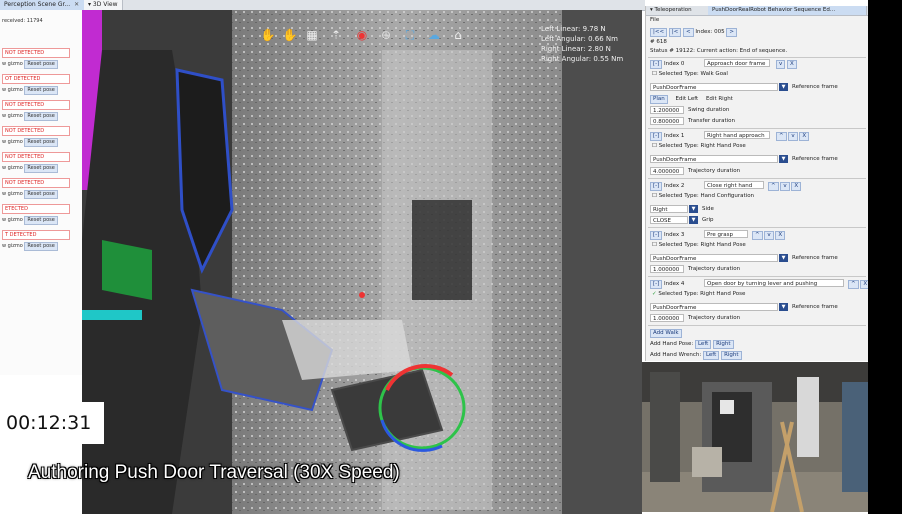 Image resolution: width=902 pixels, height=514 pixels. I want to click on right-hand-icon: ✋, so click(290, 35).